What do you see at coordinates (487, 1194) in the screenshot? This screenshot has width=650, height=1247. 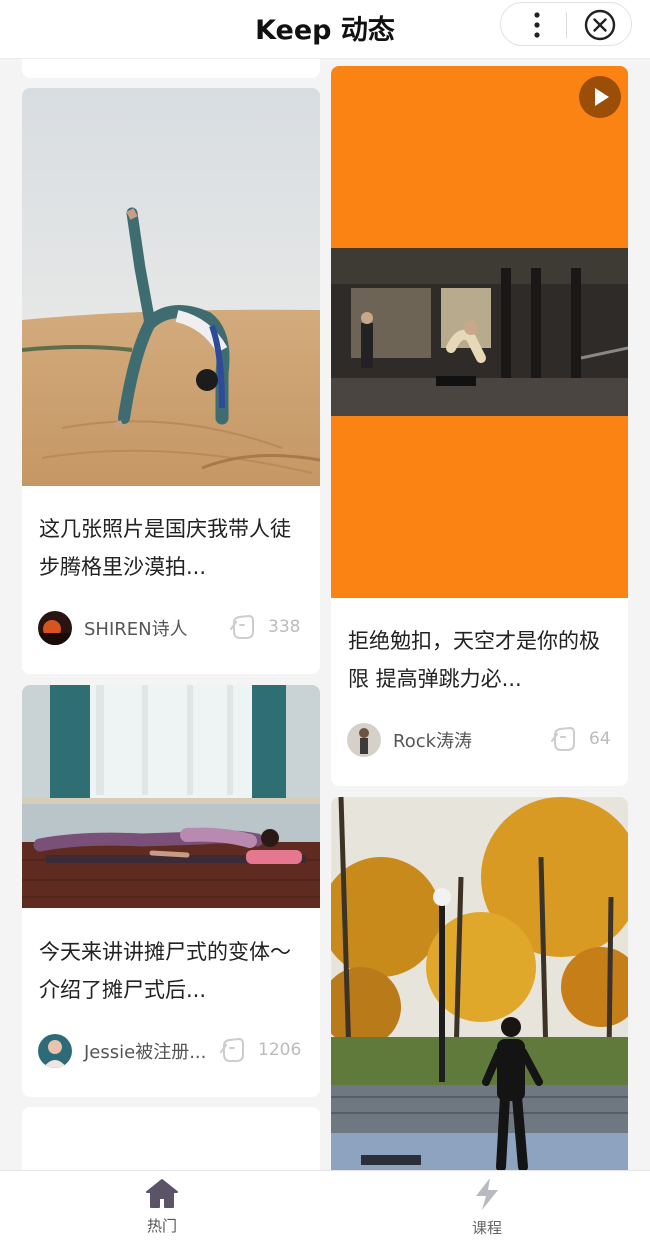 I see `lightning-icon` at bounding box center [487, 1194].